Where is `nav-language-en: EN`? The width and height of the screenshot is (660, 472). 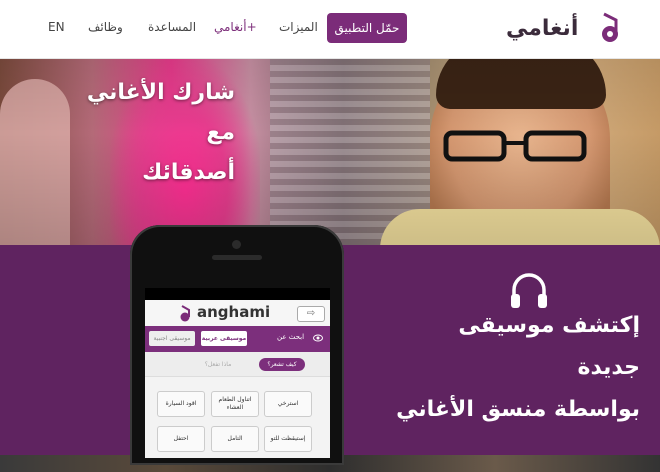
nav-language-en: EN is located at coordinates (56, 27).